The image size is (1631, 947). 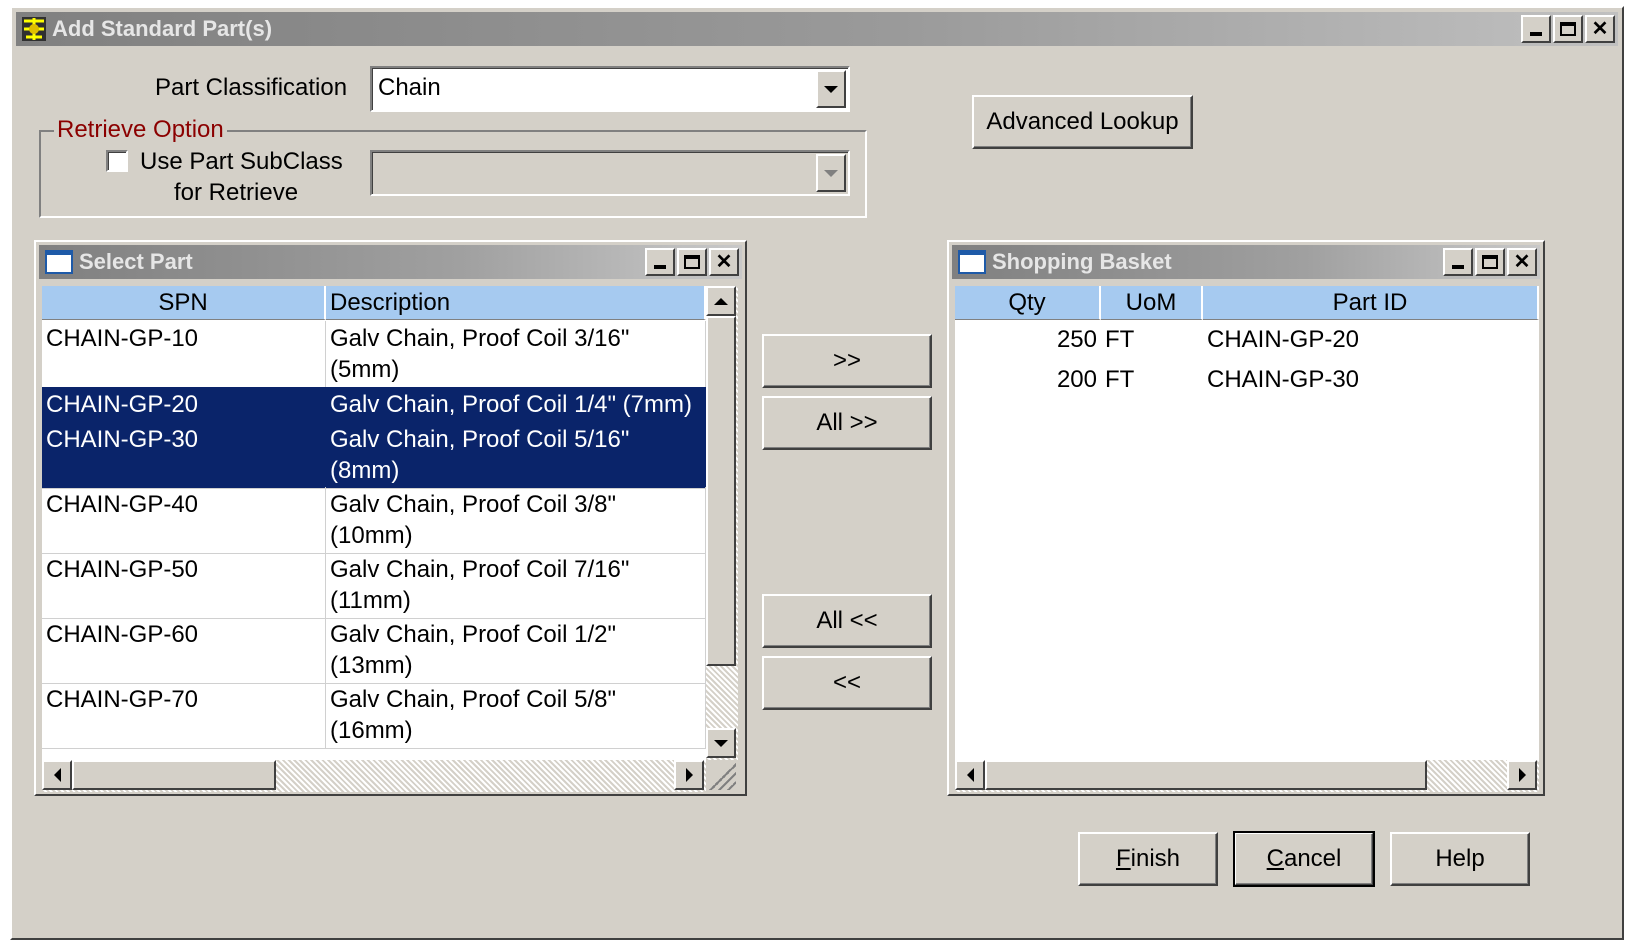 I want to click on remove-selected-button: <<, so click(x=847, y=683).